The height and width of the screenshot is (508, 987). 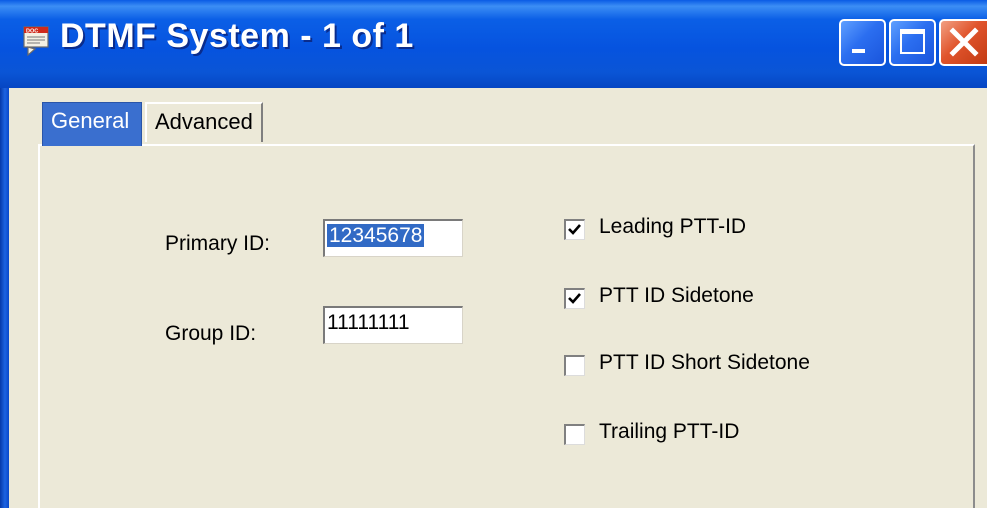 I want to click on trailing-ptt-id-checkbox, so click(x=574, y=434).